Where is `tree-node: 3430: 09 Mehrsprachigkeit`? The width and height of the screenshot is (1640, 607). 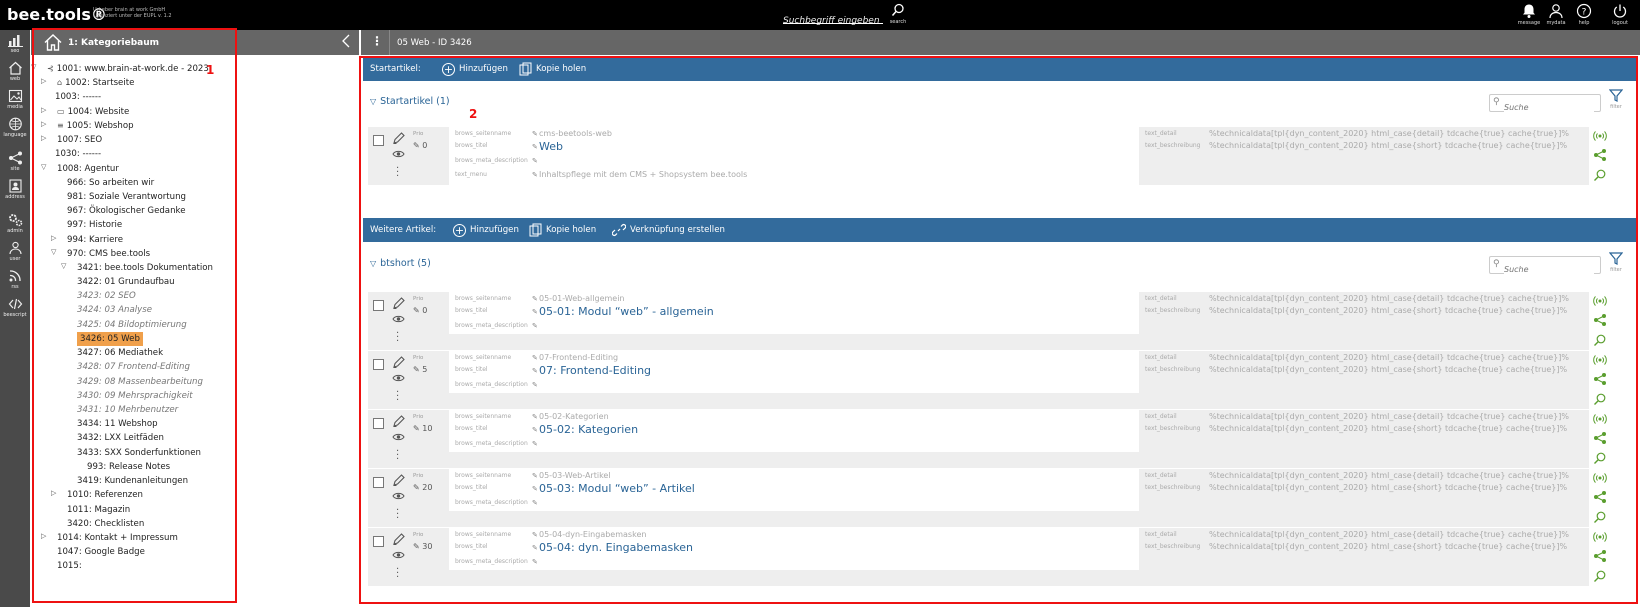
tree-node: 3430: 09 Mehrsprachigkeit is located at coordinates (135, 396).